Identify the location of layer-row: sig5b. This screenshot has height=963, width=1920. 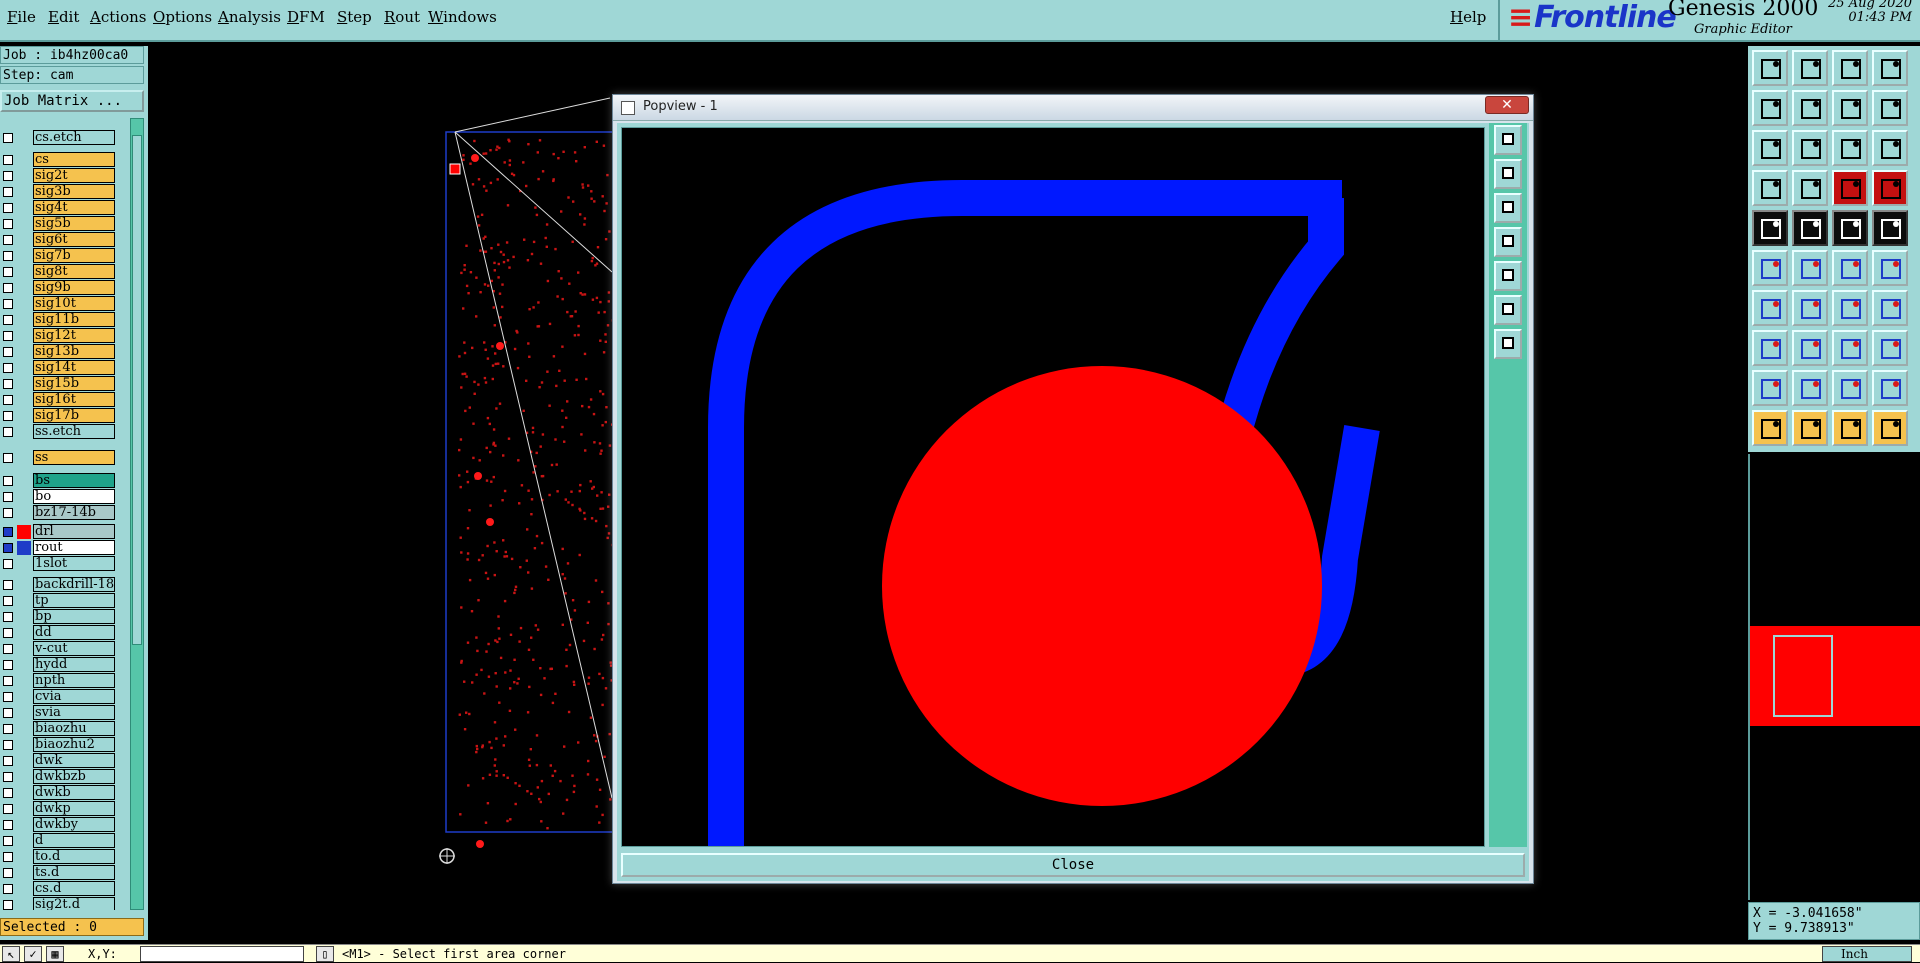
(64, 223).